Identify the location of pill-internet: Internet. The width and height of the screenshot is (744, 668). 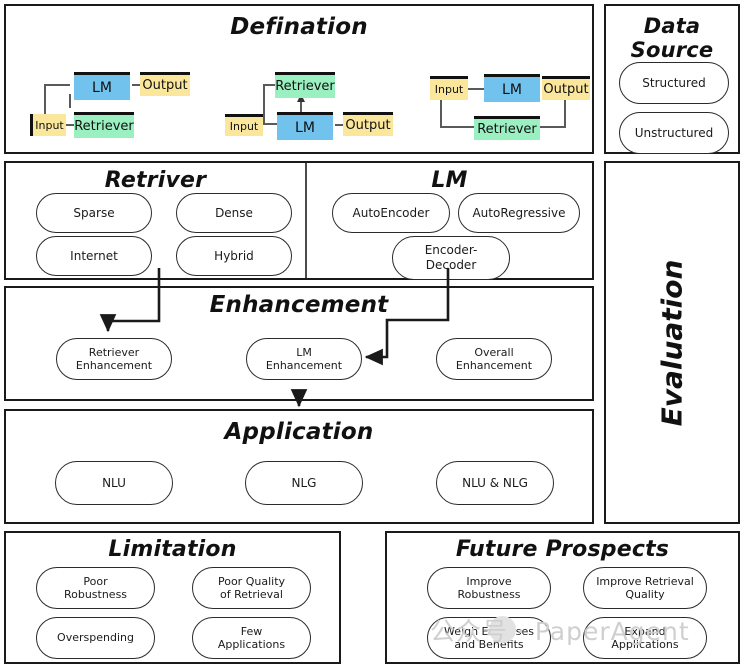
(94, 256).